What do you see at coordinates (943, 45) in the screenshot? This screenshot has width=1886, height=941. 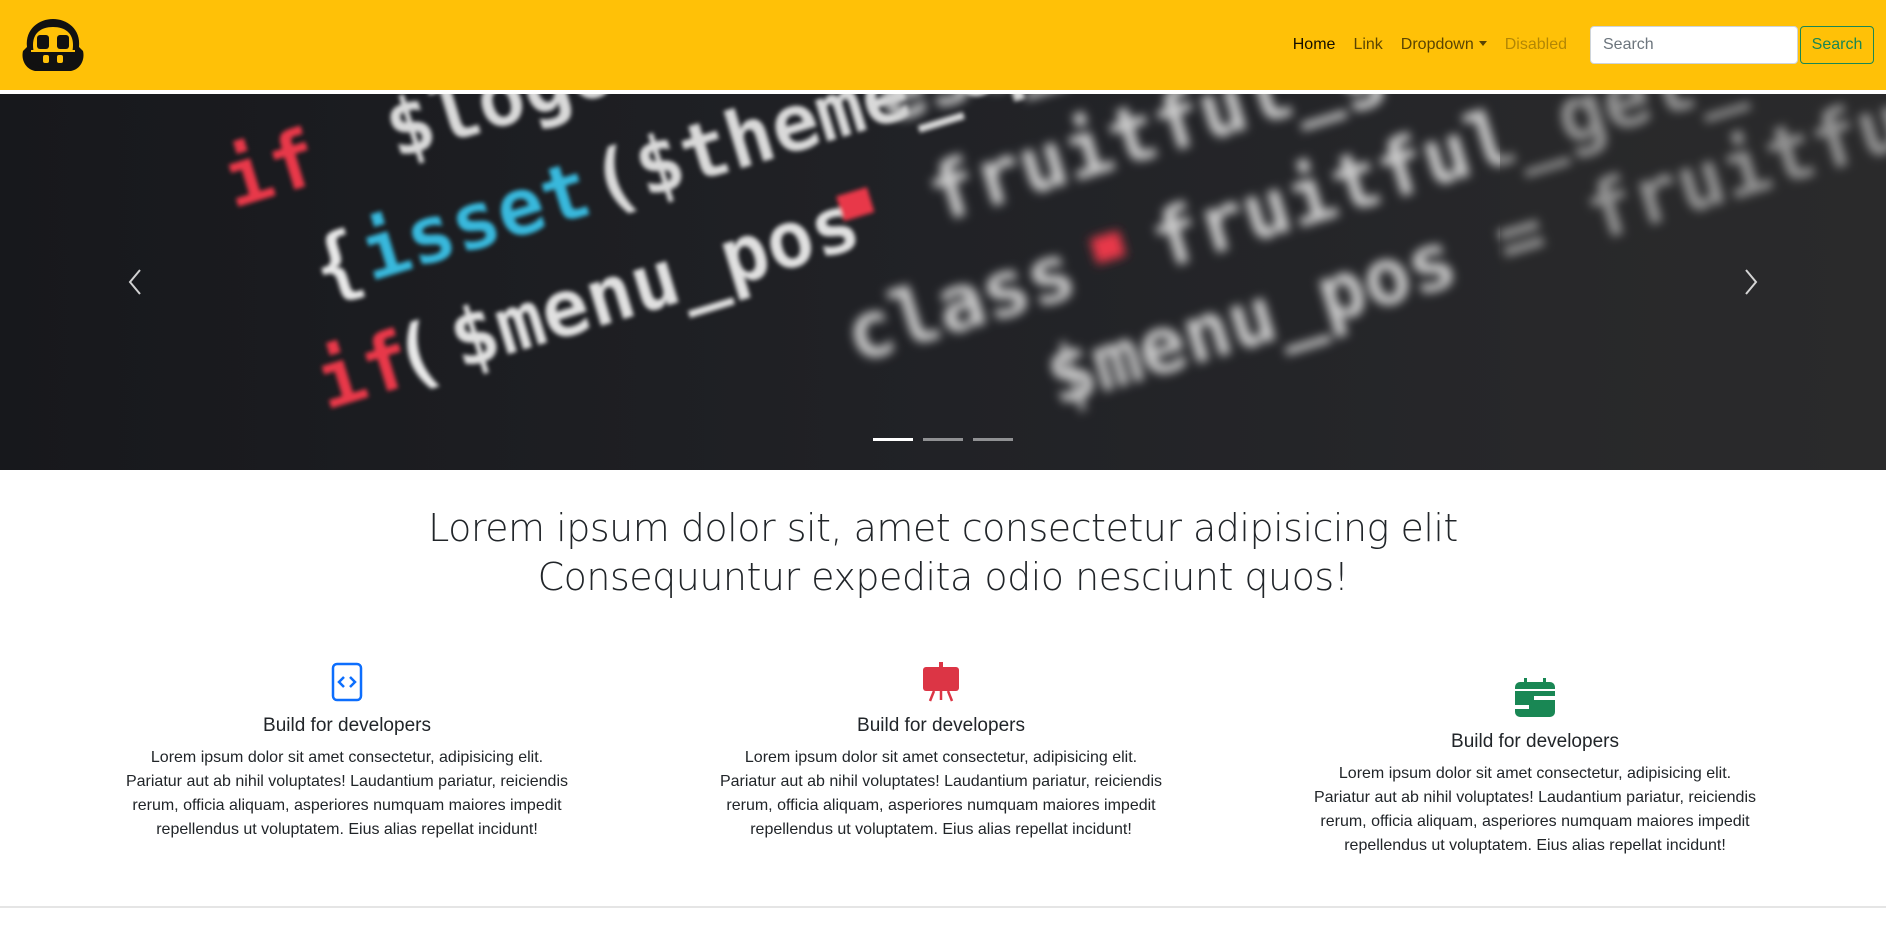 I see `navbar: Home Link Dropdown Disabled Search` at bounding box center [943, 45].